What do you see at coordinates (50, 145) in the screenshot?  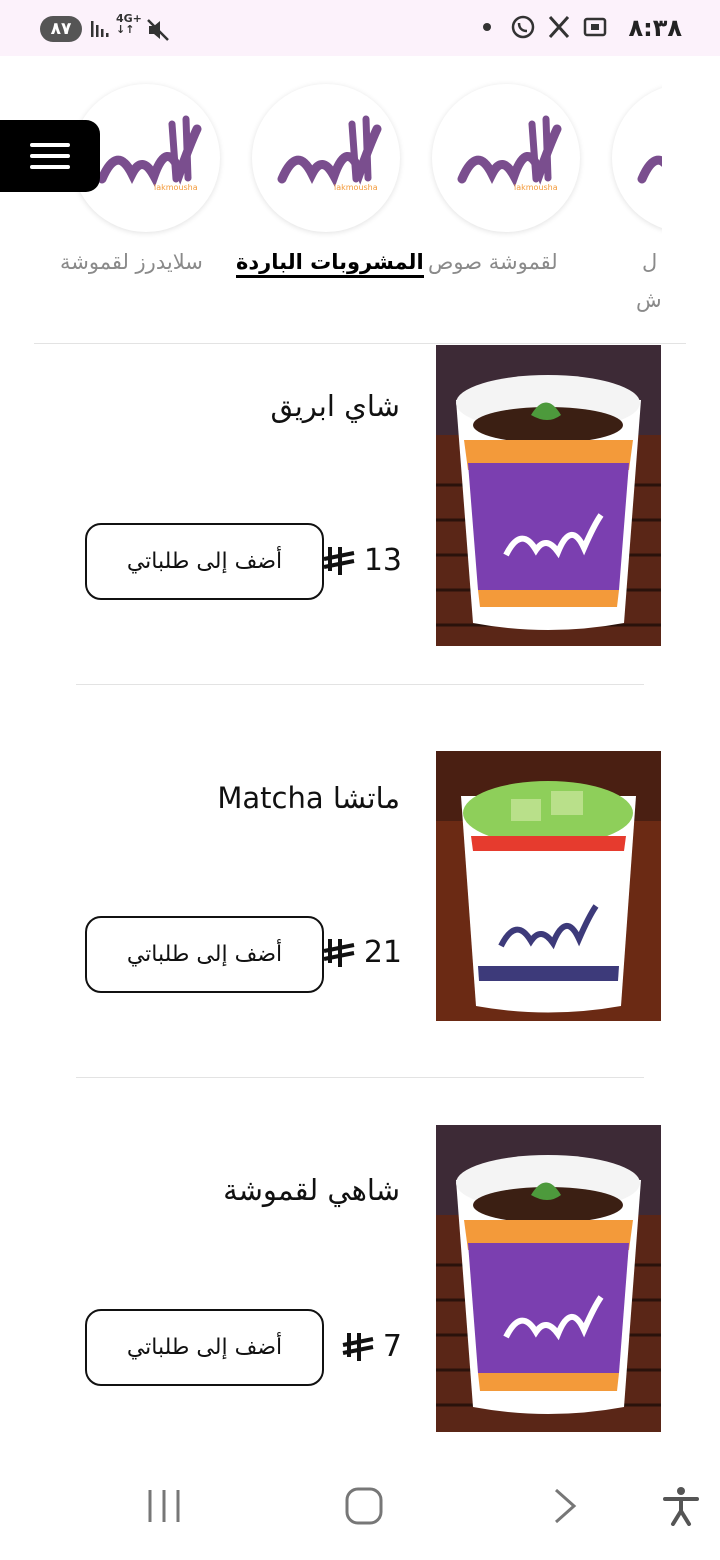 I see `menu-icon` at bounding box center [50, 145].